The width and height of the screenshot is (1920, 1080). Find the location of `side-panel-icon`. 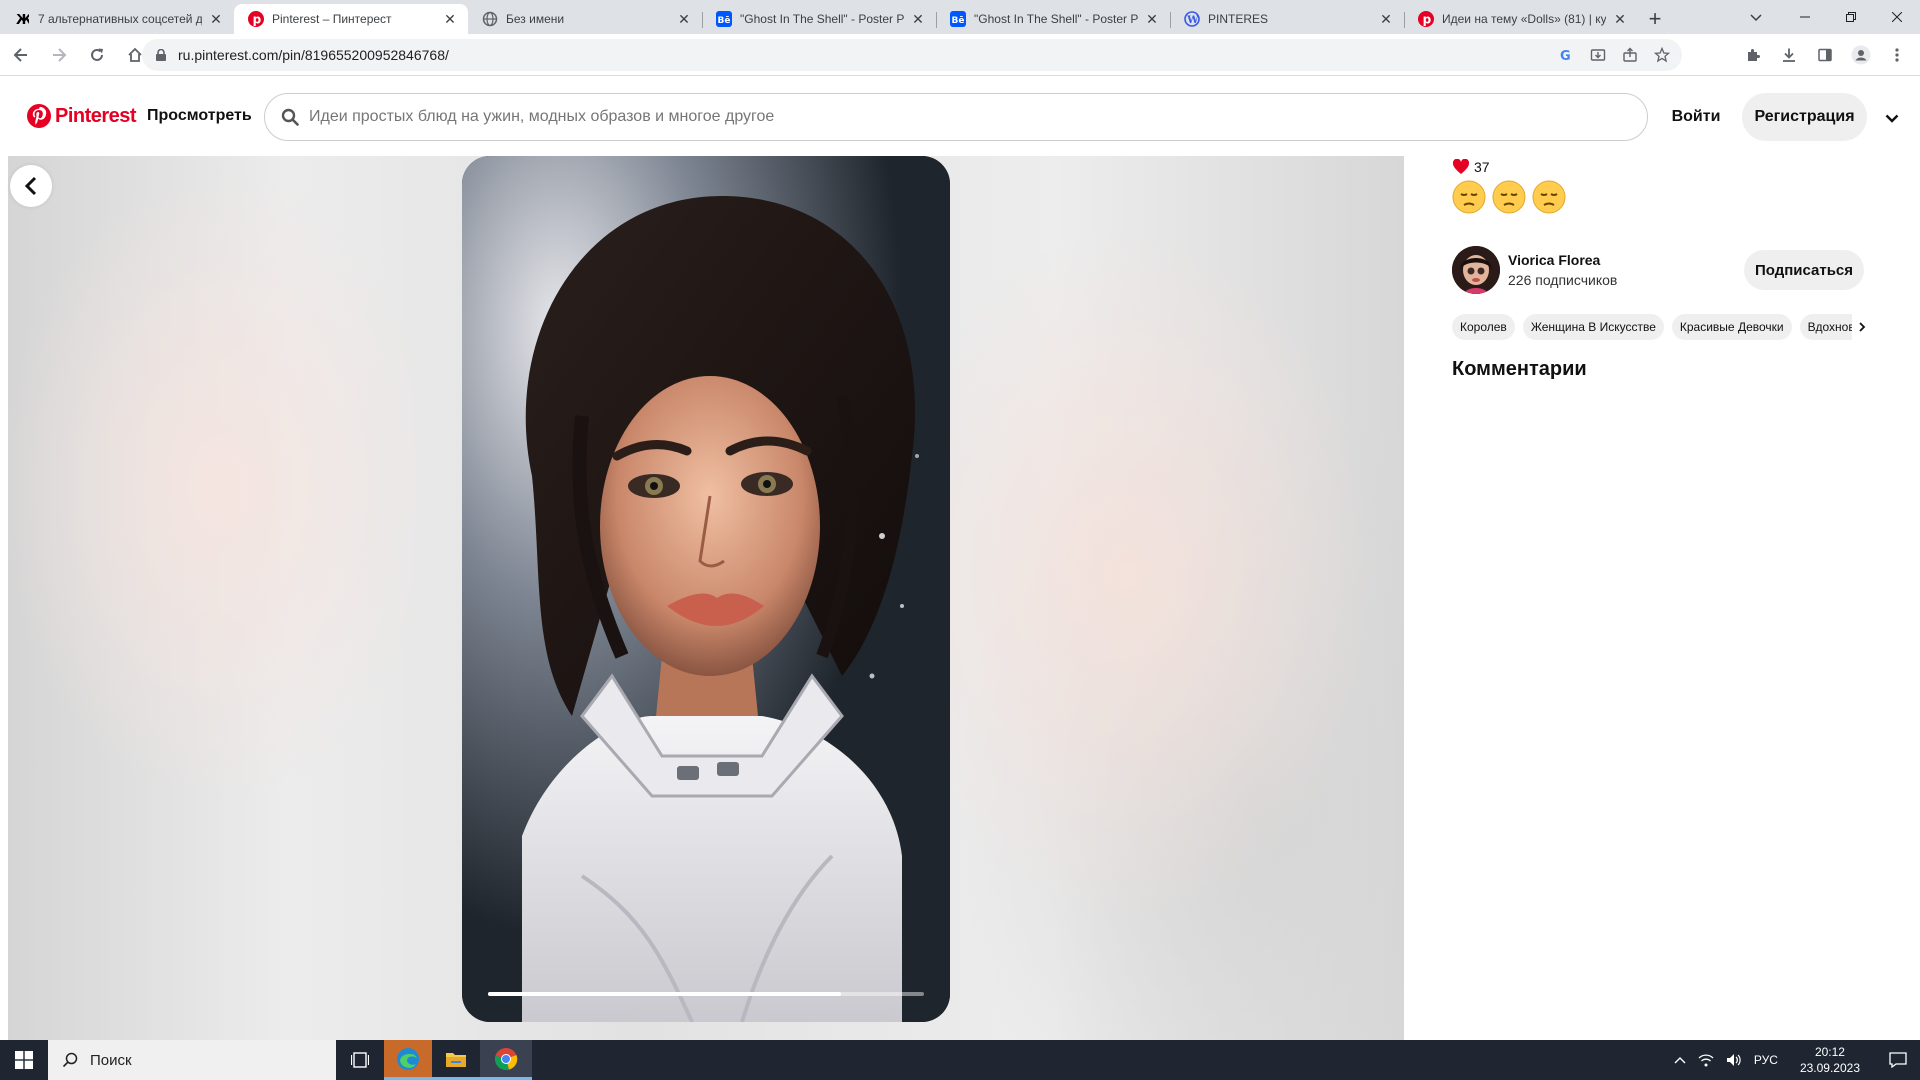

side-panel-icon is located at coordinates (1825, 55).